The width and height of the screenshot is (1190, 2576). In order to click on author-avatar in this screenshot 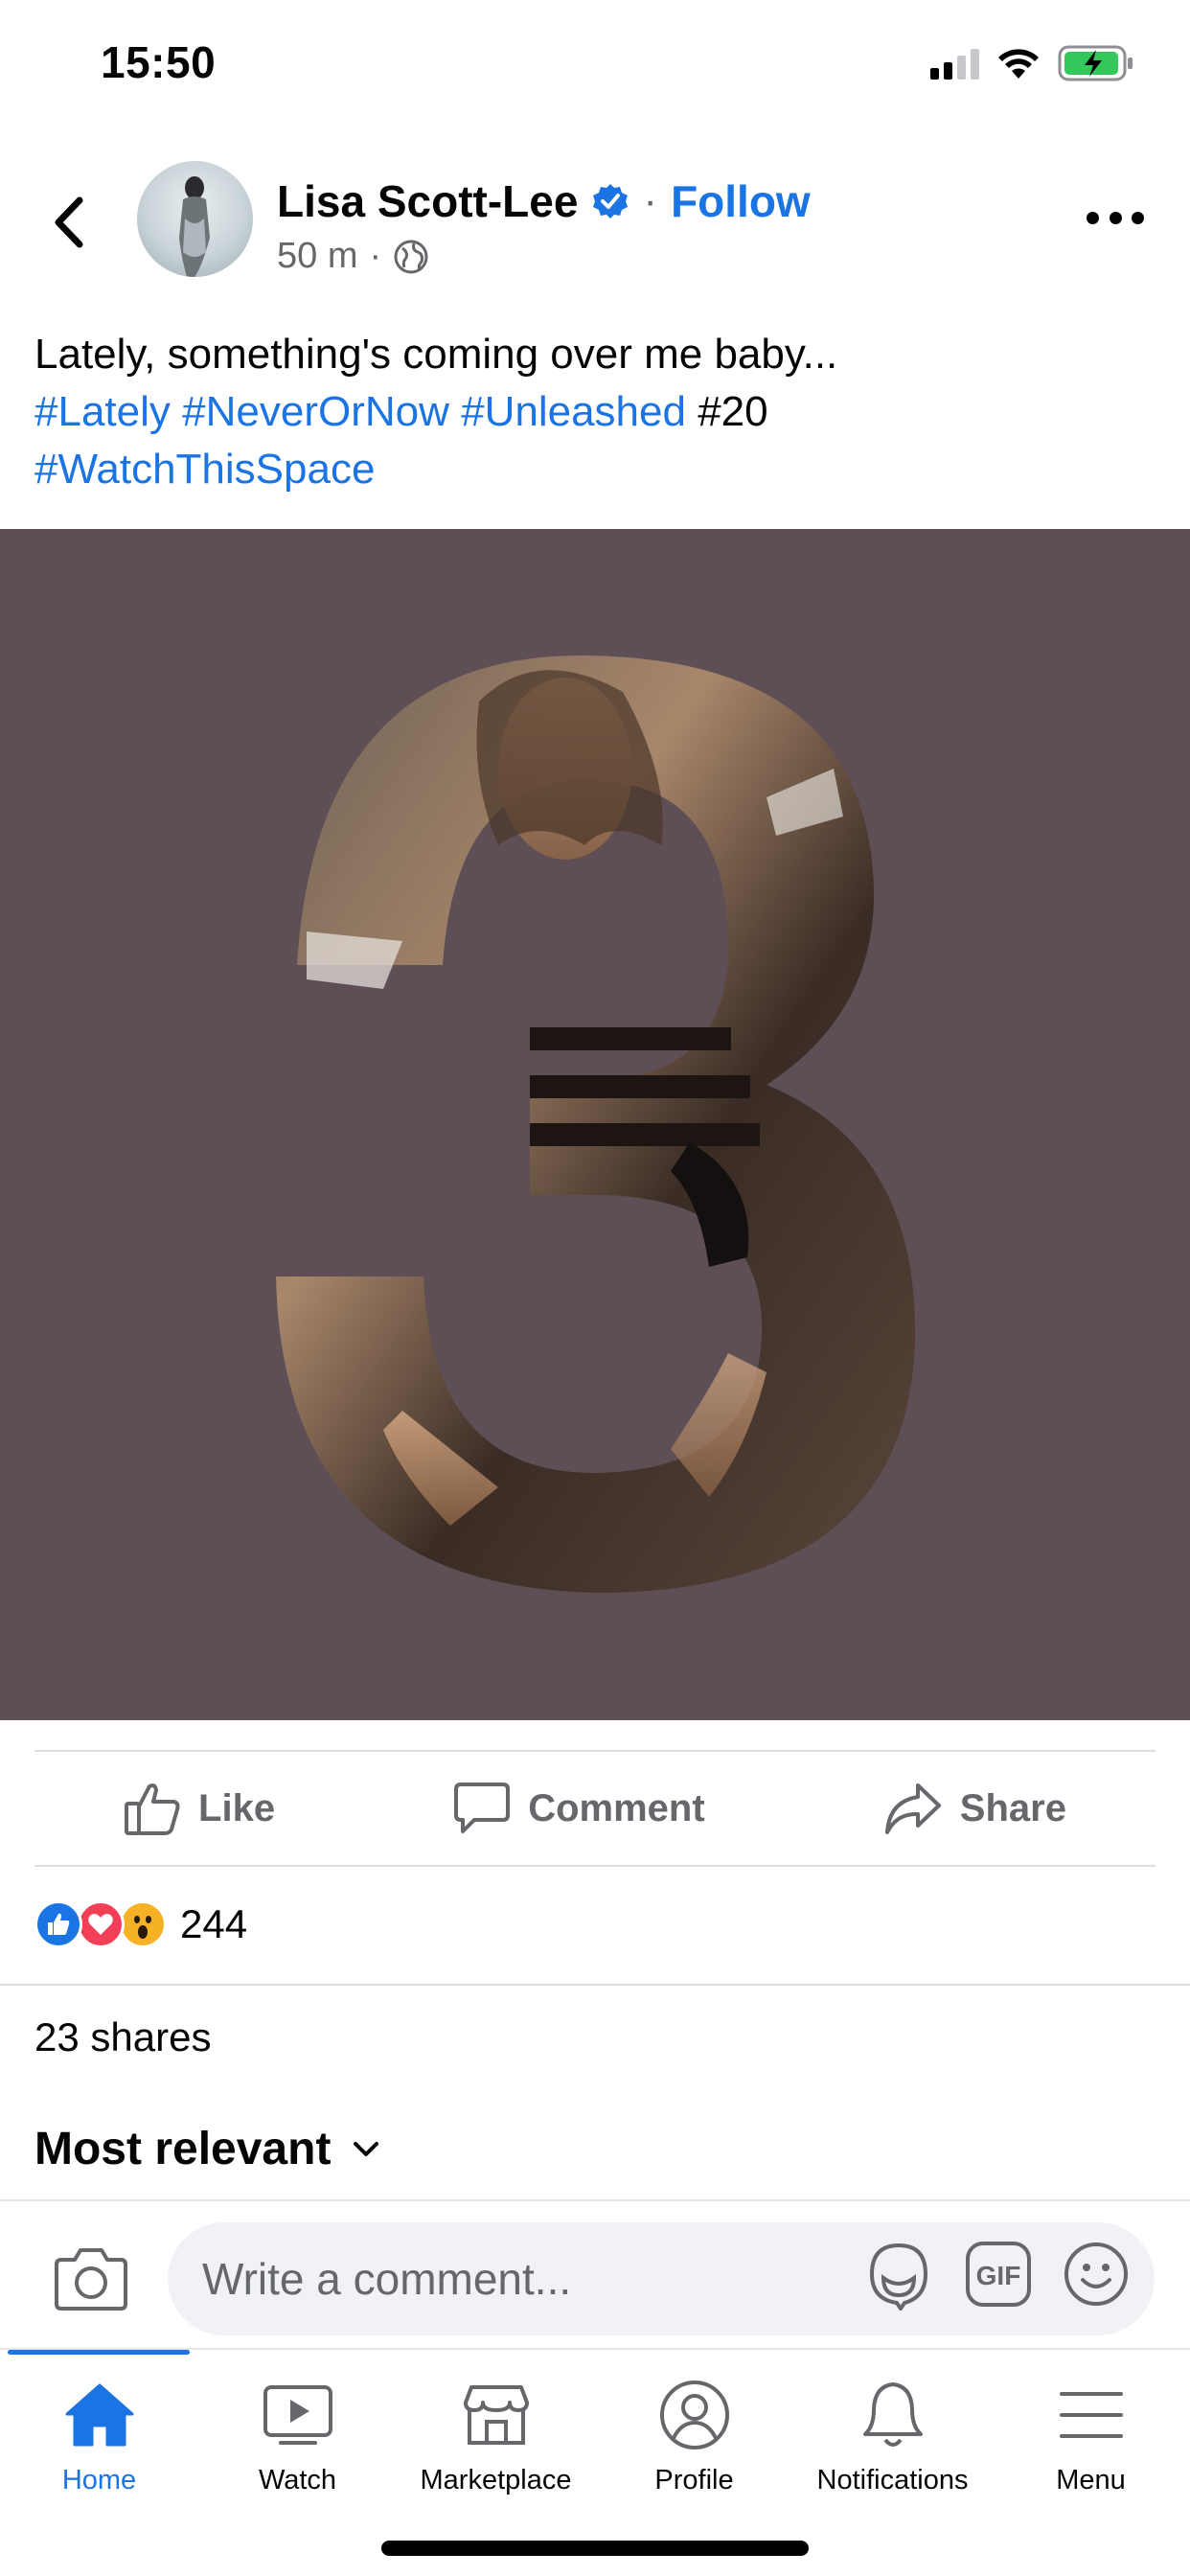, I will do `click(195, 219)`.